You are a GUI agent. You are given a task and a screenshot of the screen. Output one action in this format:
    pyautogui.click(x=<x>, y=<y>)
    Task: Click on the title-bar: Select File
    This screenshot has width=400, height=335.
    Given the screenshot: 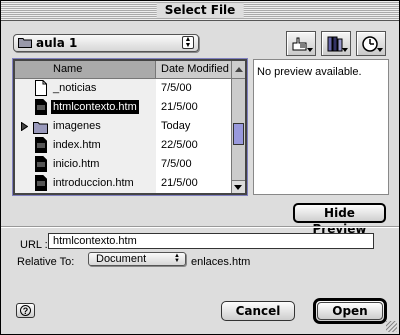 What is the action you would take?
    pyautogui.click(x=200, y=11)
    